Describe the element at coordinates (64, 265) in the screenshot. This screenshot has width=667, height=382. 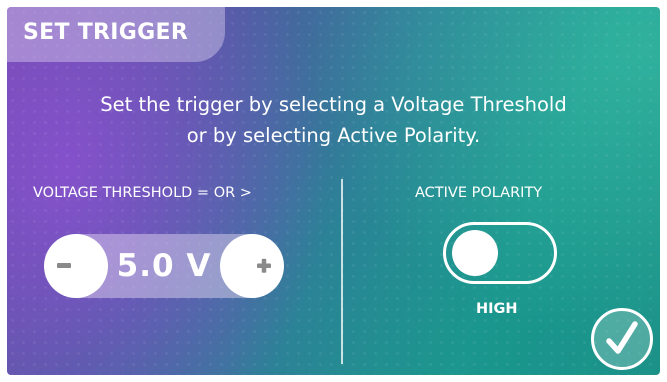
I see `minus-icon` at that location.